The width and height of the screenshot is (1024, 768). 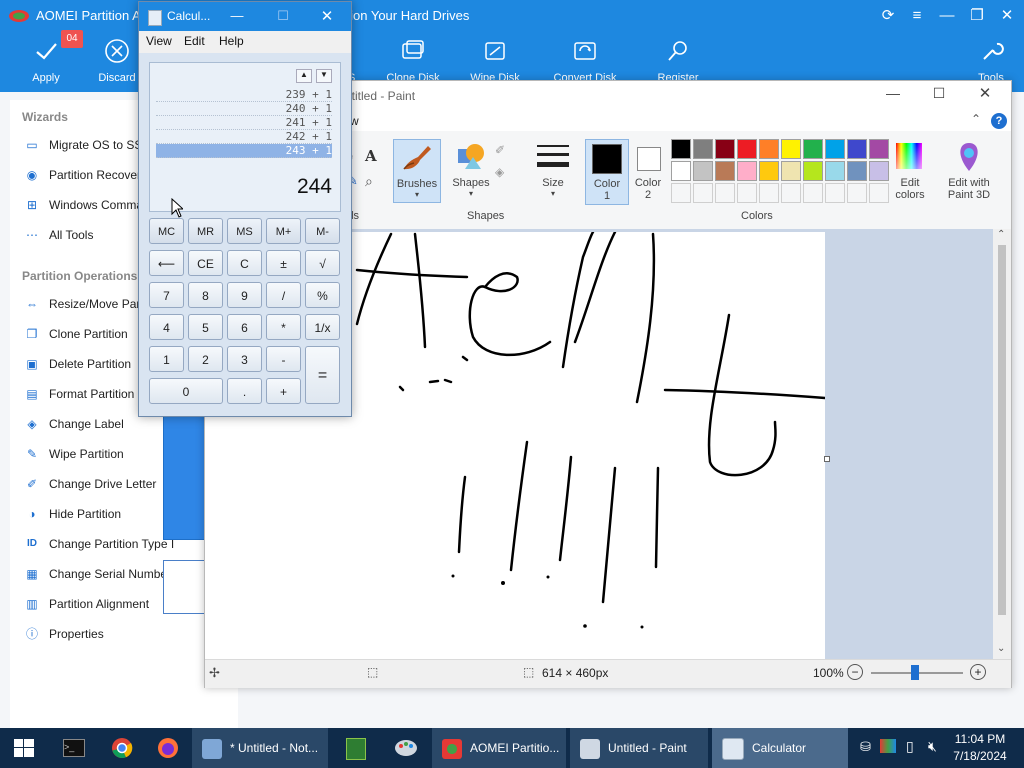 What do you see at coordinates (999, 121) in the screenshot?
I see `help-icon: ?` at bounding box center [999, 121].